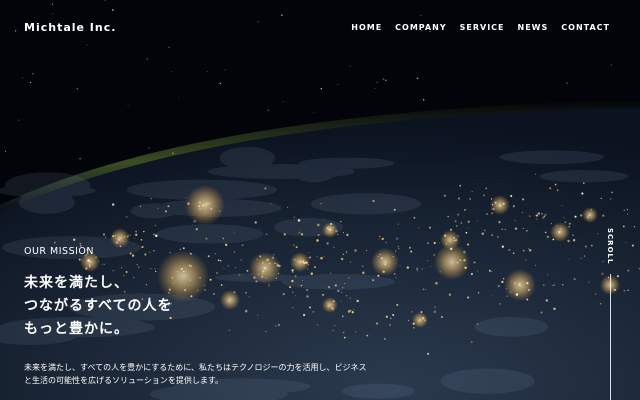  I want to click on headline-line-1: 未来を満たし、, so click(76, 283).